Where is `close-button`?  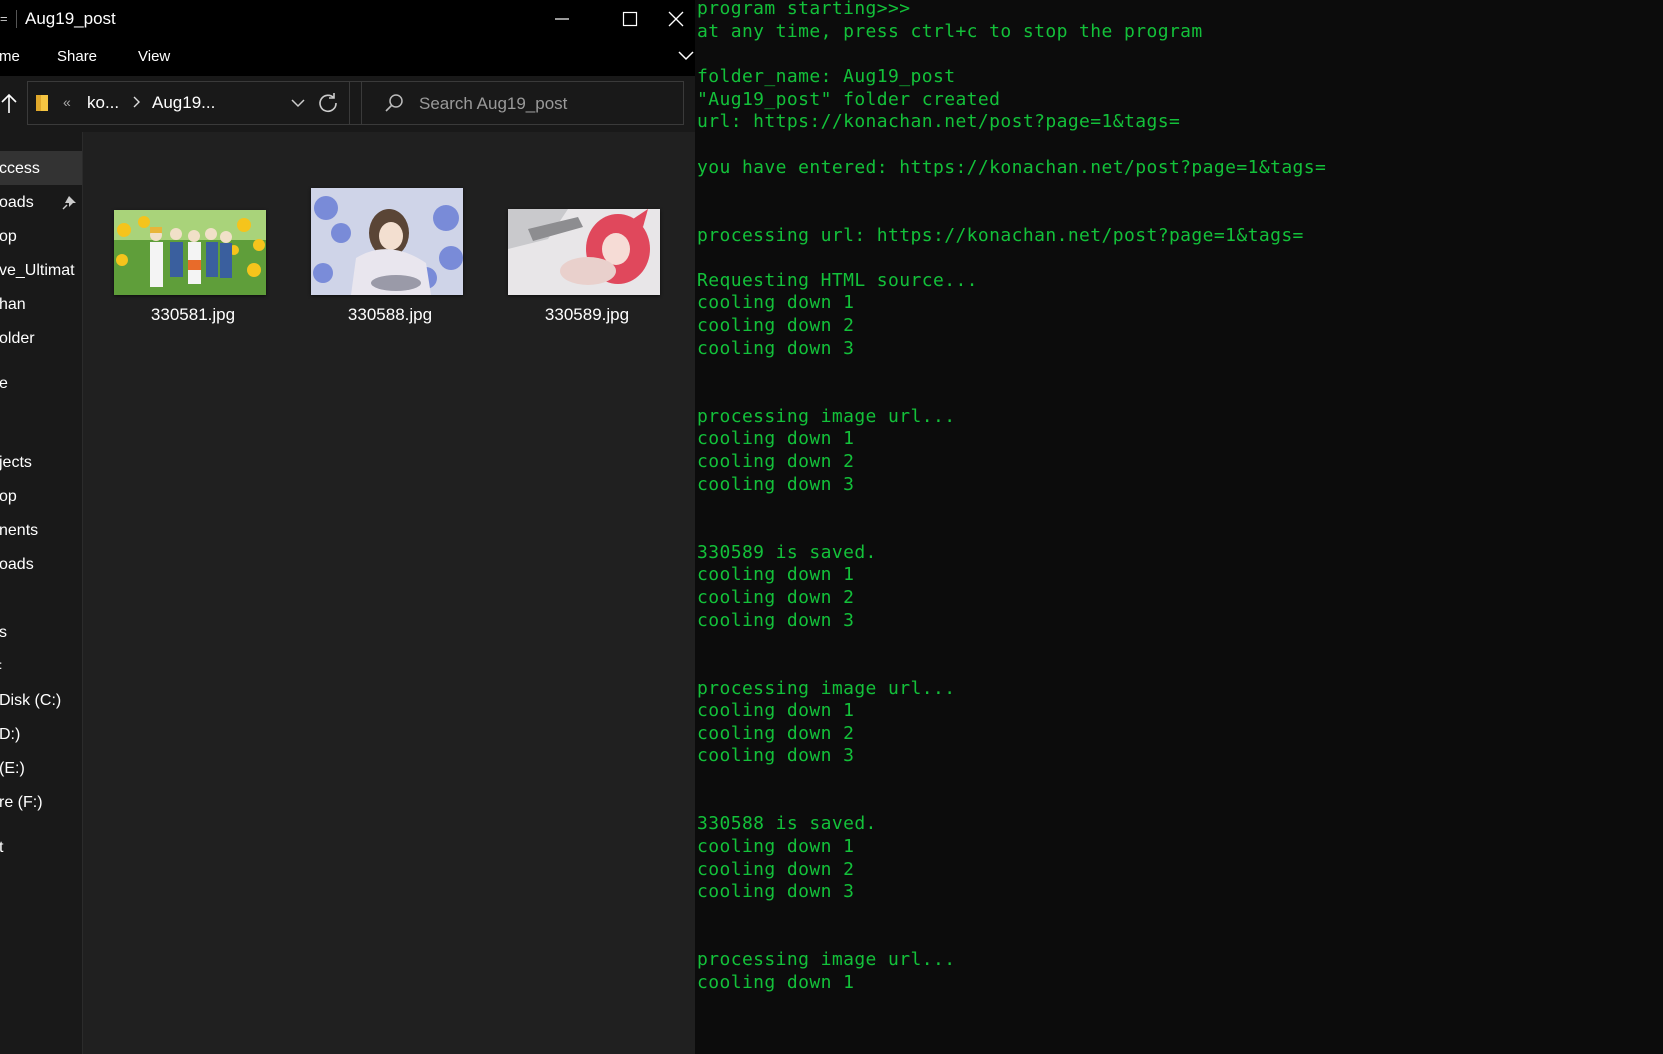
close-button is located at coordinates (679, 19).